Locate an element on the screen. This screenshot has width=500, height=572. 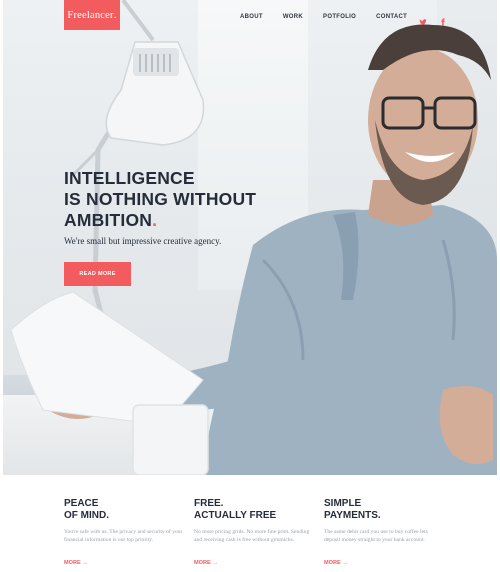
feature-title: SIMPLE PAYMENTS. is located at coordinates (384, 509).